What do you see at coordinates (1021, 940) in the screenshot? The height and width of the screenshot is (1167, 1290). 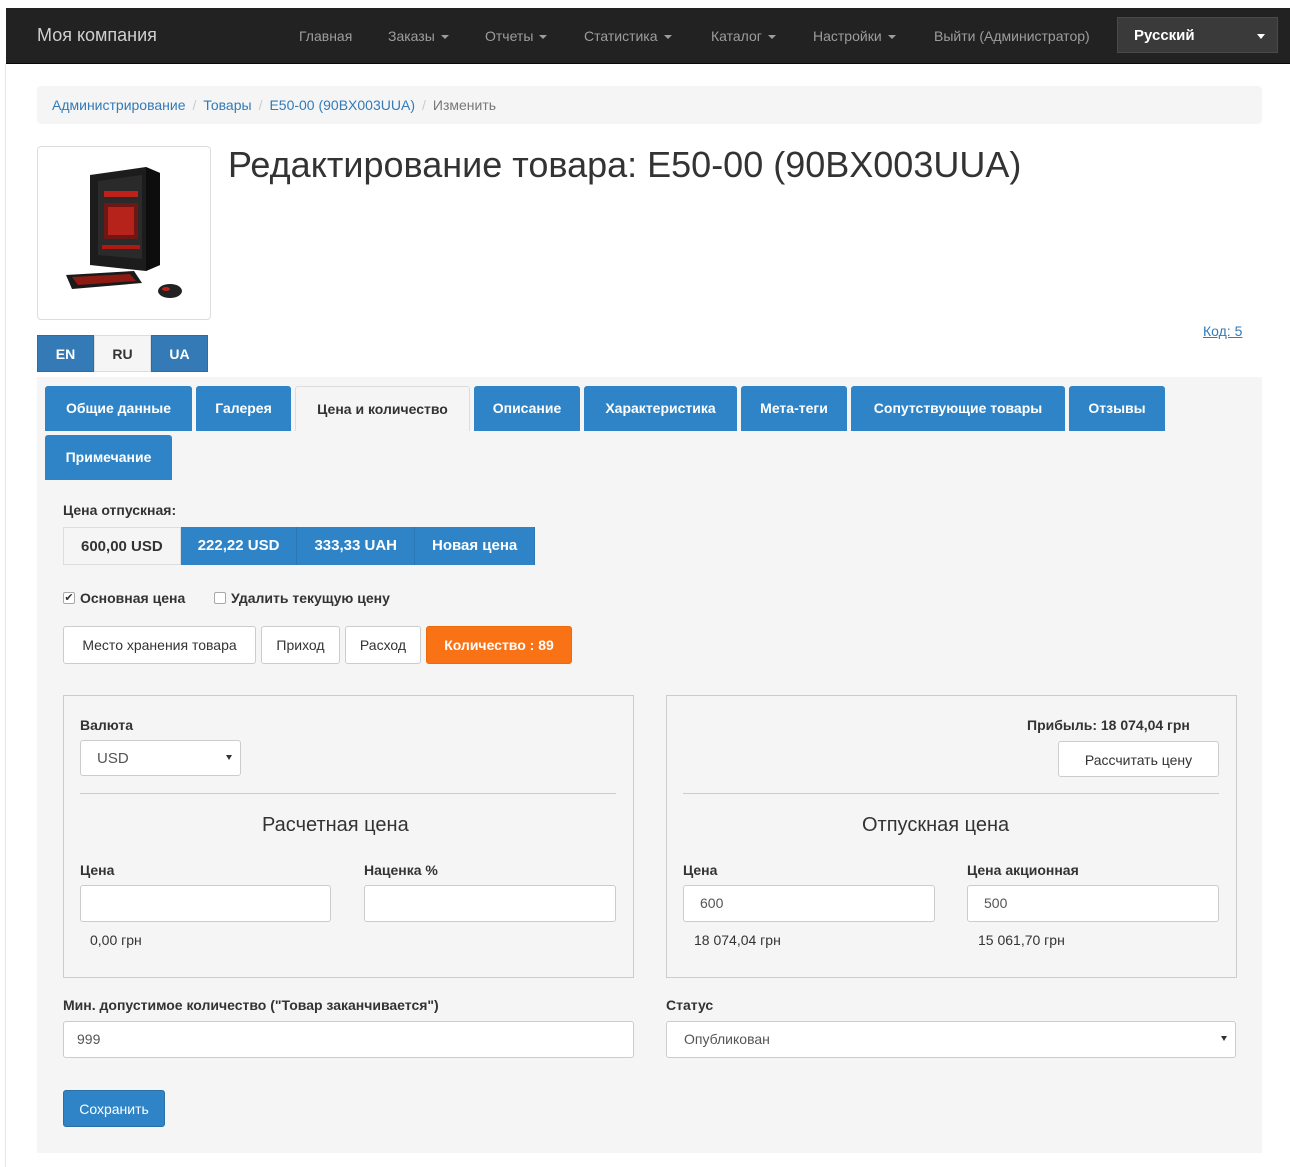 I see `promo-price-converted: 15 061,70 грн` at bounding box center [1021, 940].